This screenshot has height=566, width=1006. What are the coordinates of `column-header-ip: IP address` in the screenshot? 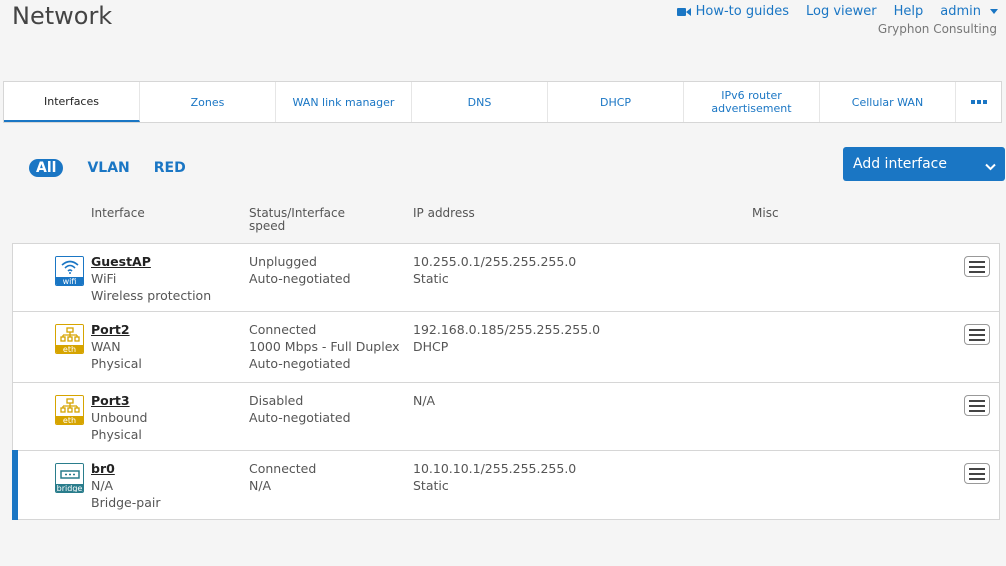 It's located at (444, 213).